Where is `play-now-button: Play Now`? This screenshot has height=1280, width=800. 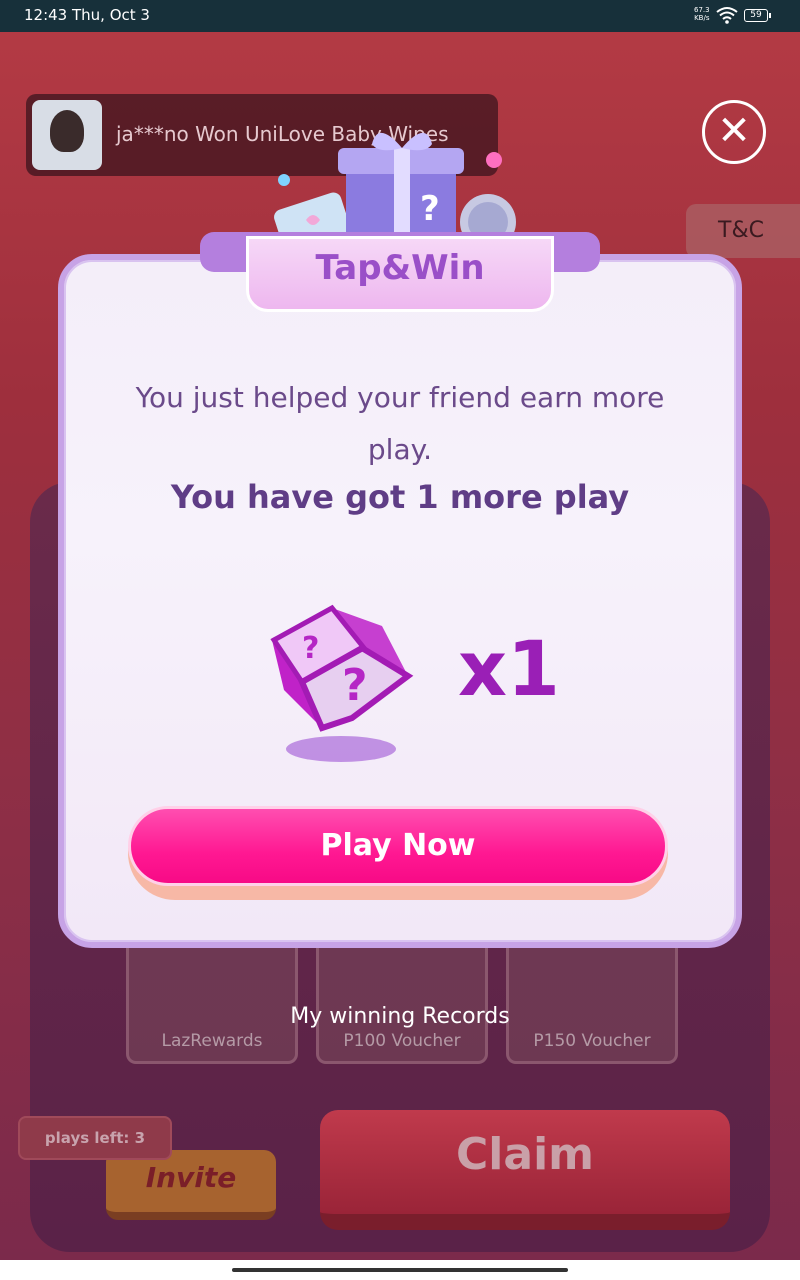
play-now-button: Play Now is located at coordinates (398, 853).